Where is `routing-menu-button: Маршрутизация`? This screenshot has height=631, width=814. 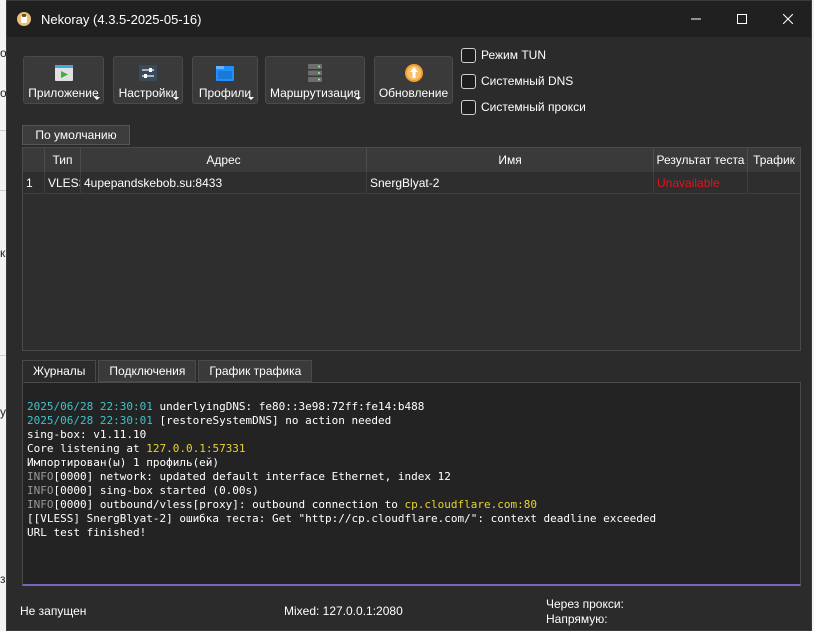
routing-menu-button: Маршрутизация is located at coordinates (315, 80).